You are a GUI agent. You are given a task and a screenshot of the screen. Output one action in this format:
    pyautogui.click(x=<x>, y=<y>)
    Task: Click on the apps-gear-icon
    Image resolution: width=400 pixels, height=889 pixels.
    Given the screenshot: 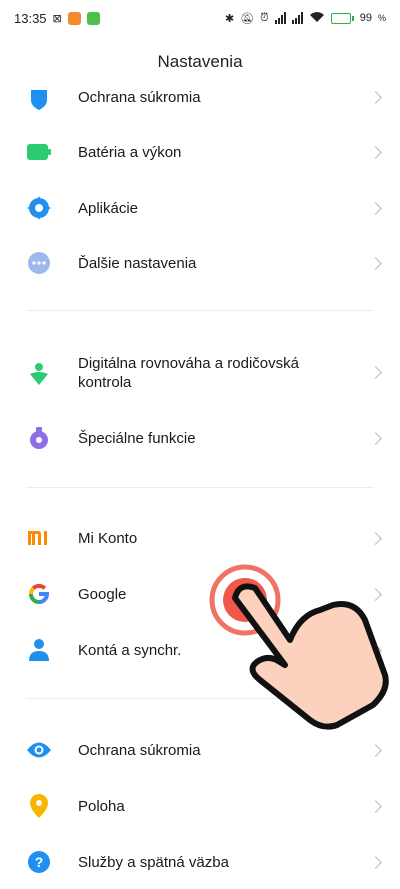 What is the action you would take?
    pyautogui.click(x=39, y=208)
    